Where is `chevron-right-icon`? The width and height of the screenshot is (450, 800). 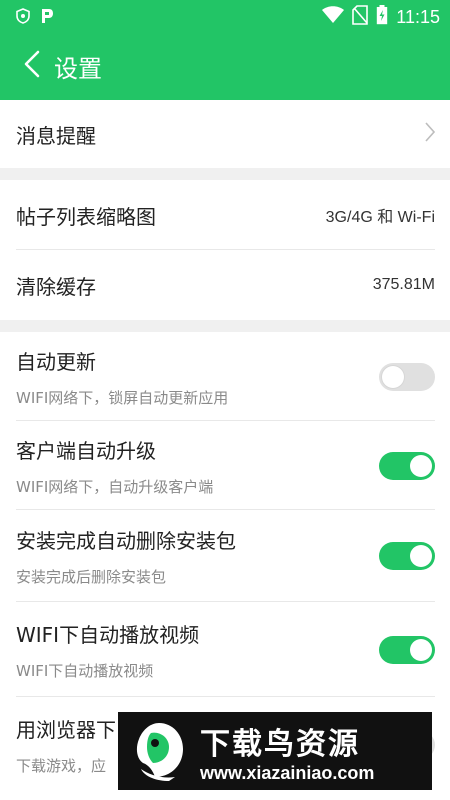 chevron-right-icon is located at coordinates (430, 134).